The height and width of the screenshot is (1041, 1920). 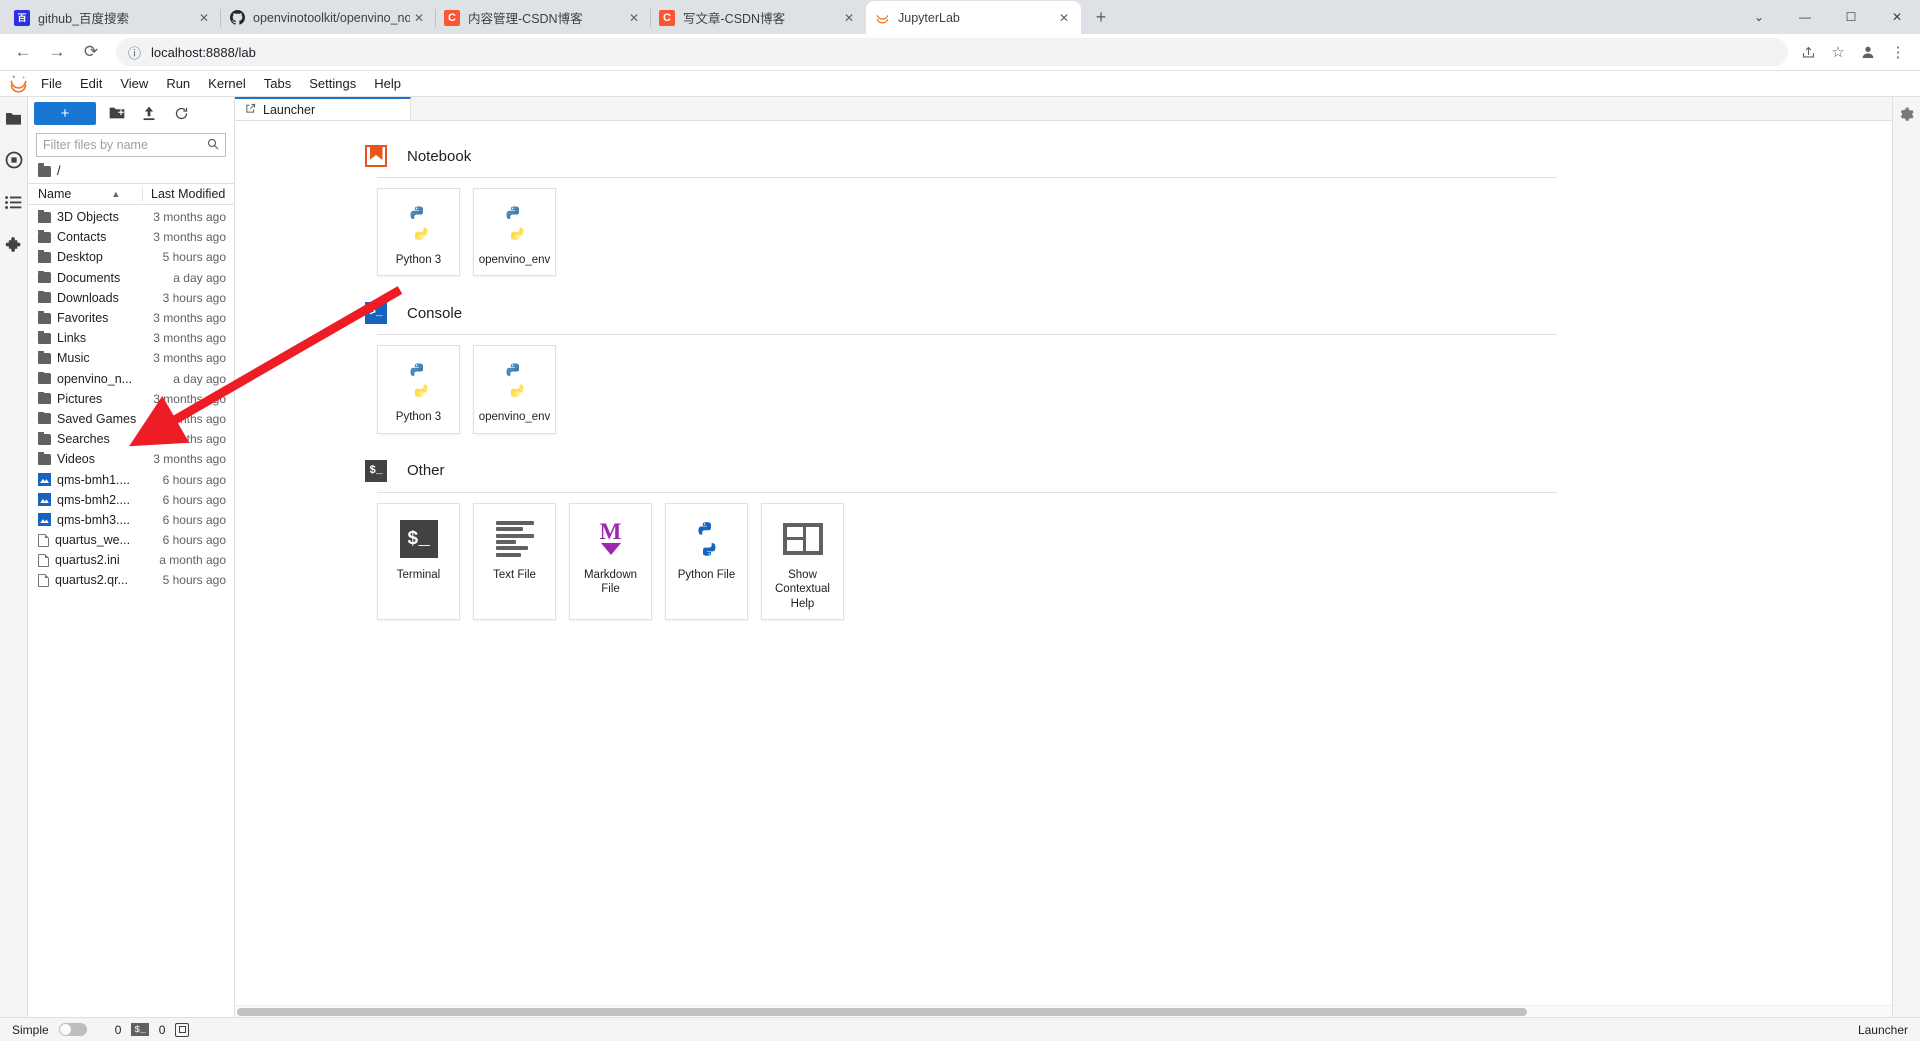 What do you see at coordinates (131, 338) in the screenshot?
I see `file-list-item: Links 3 months ago` at bounding box center [131, 338].